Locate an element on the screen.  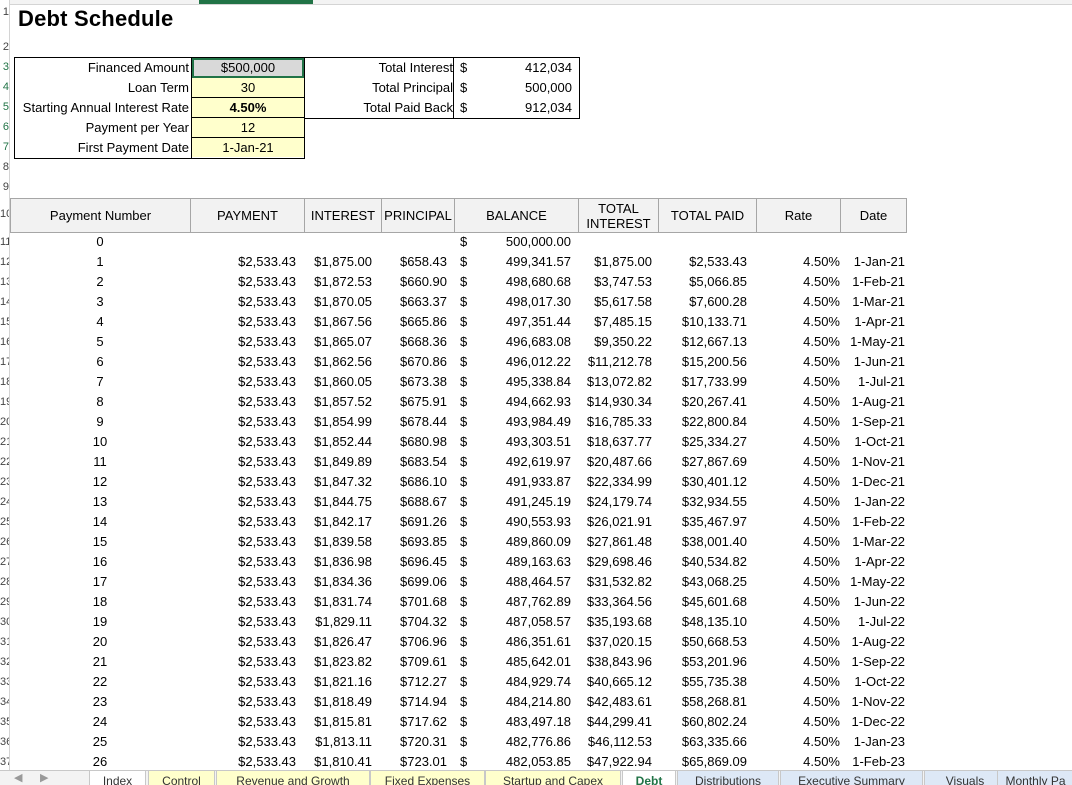
schedule-cell: $673.38 is located at coordinates (412, 382).